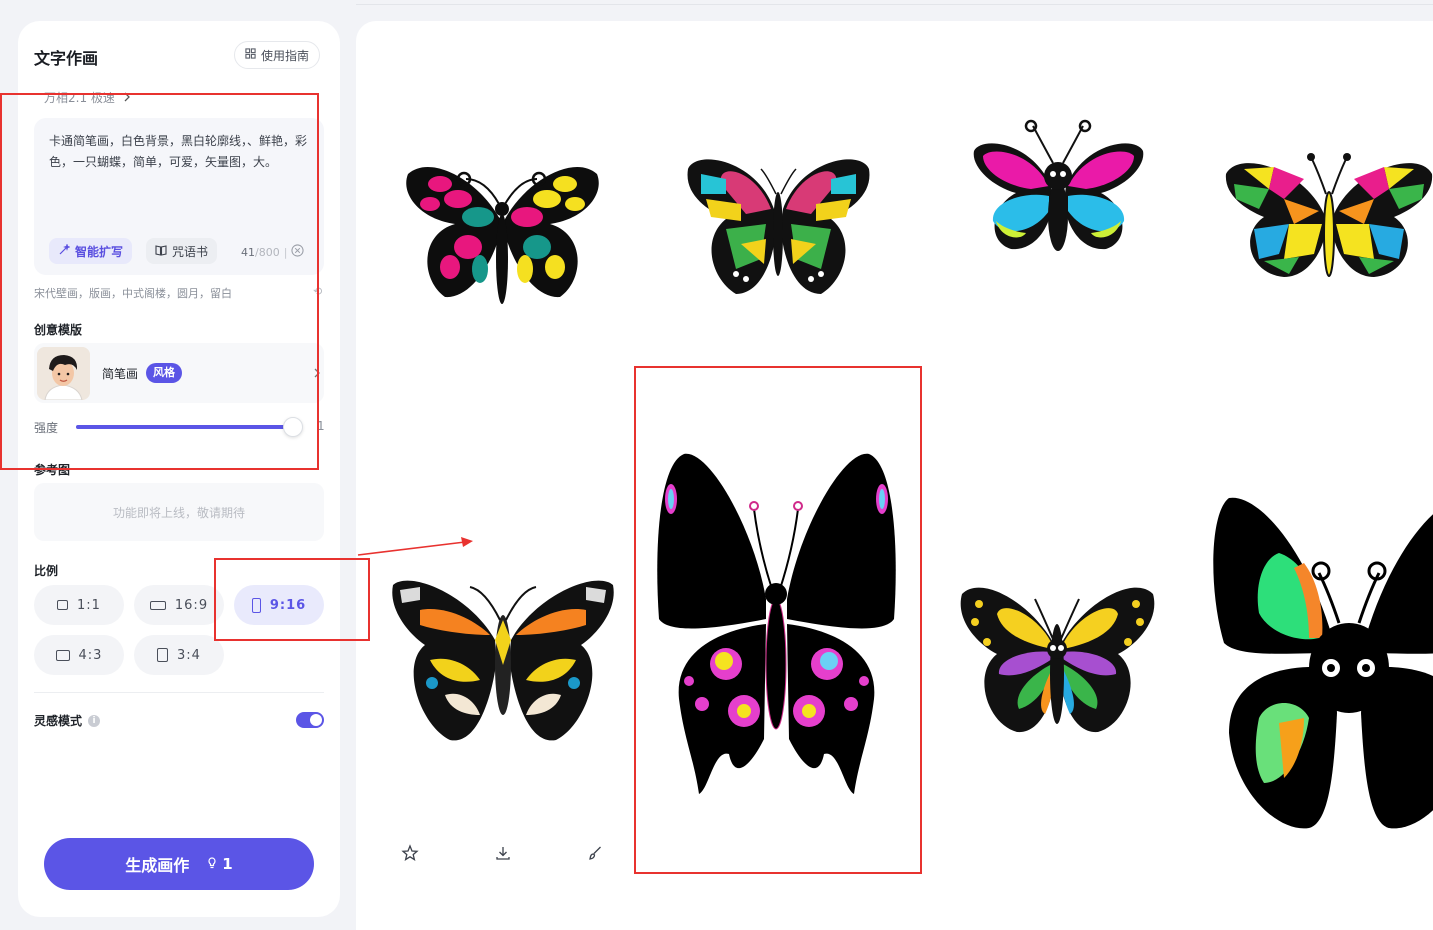 The image size is (1433, 930). What do you see at coordinates (63, 605) in the screenshot?
I see `square-icon` at bounding box center [63, 605].